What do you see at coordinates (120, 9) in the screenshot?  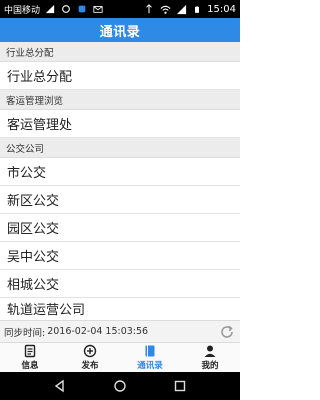 I see `status-bar: 中国移动 15:04` at bounding box center [120, 9].